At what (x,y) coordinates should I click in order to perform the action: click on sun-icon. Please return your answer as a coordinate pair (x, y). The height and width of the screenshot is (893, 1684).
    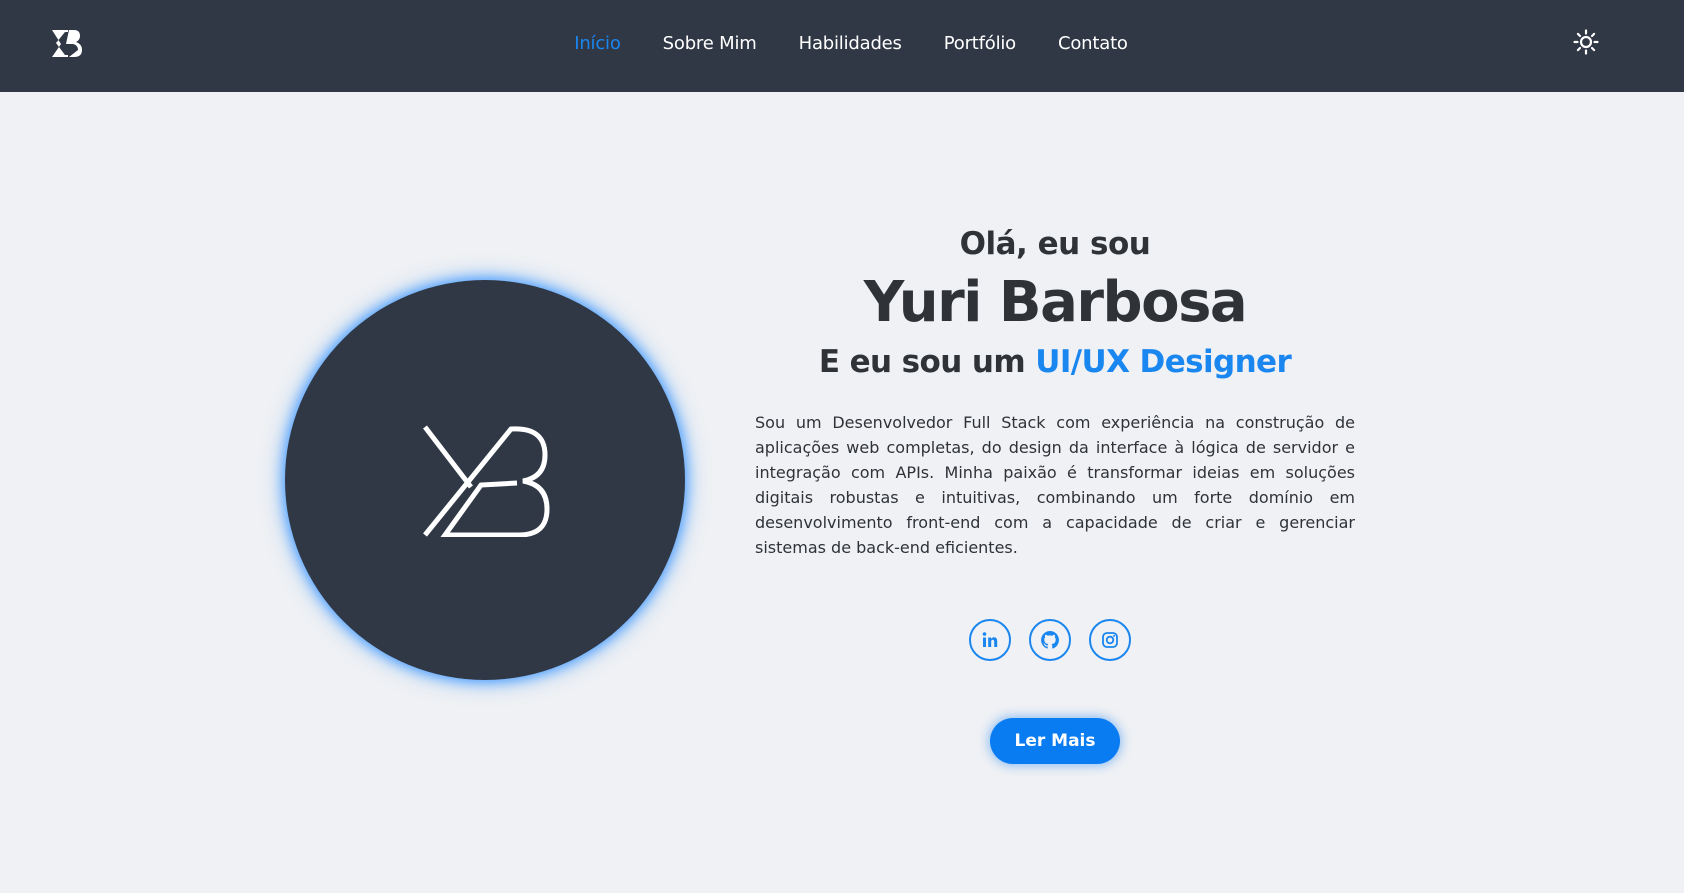
    Looking at the image, I should click on (1586, 42).